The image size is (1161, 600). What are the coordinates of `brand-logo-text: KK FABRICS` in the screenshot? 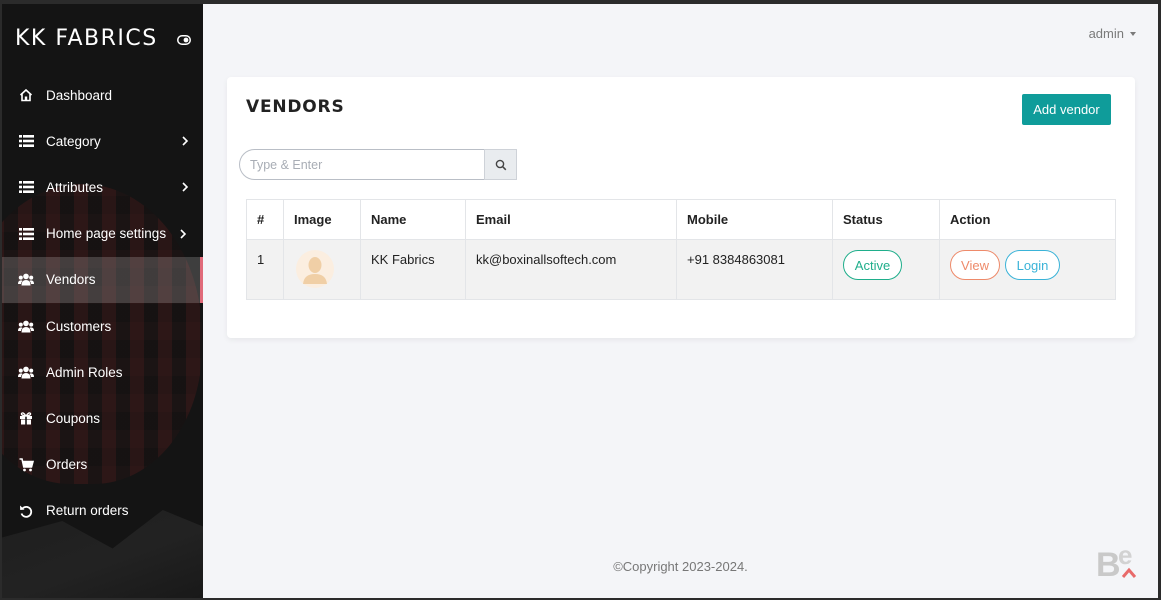 It's located at (86, 38).